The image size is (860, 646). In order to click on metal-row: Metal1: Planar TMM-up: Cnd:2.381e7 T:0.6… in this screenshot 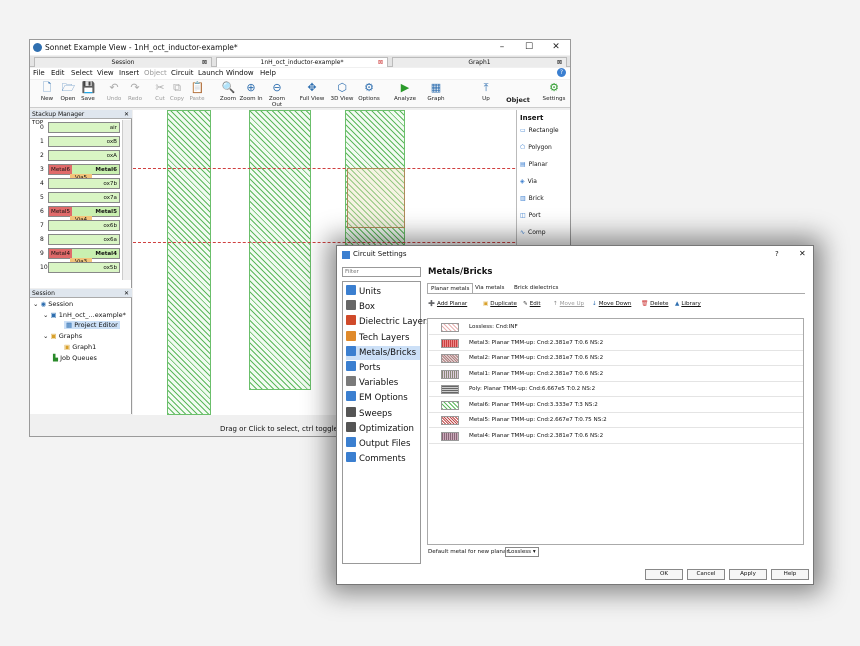, I will do `click(616, 374)`.